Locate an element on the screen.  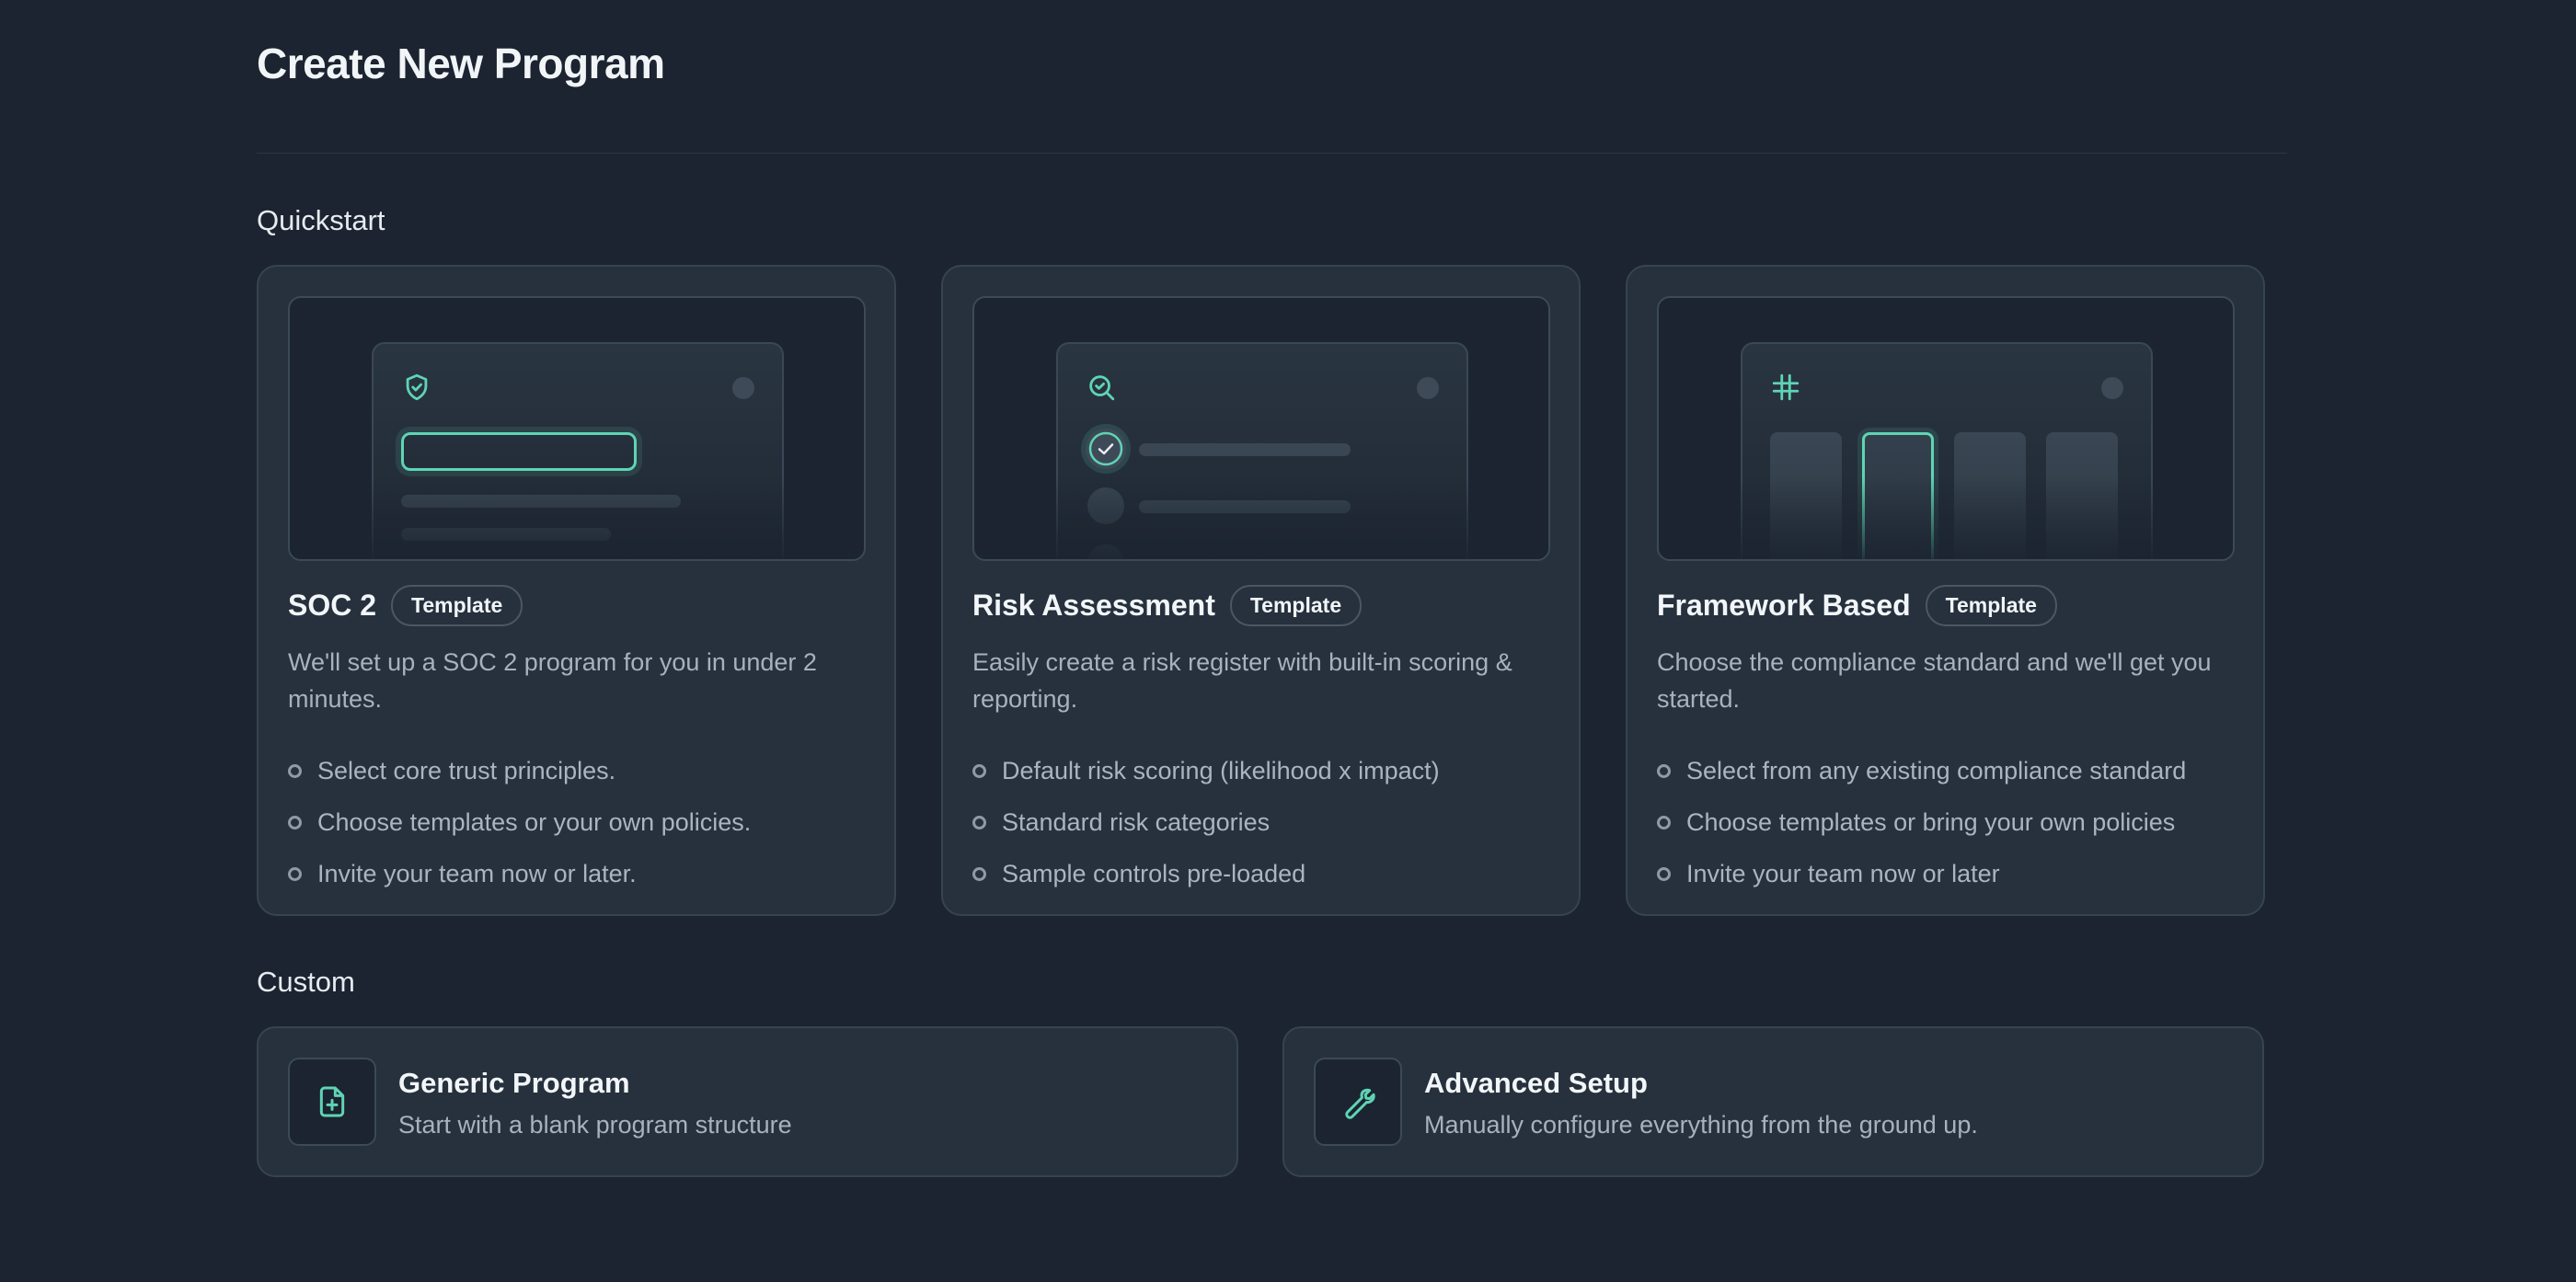
preview-input is located at coordinates (519, 451).